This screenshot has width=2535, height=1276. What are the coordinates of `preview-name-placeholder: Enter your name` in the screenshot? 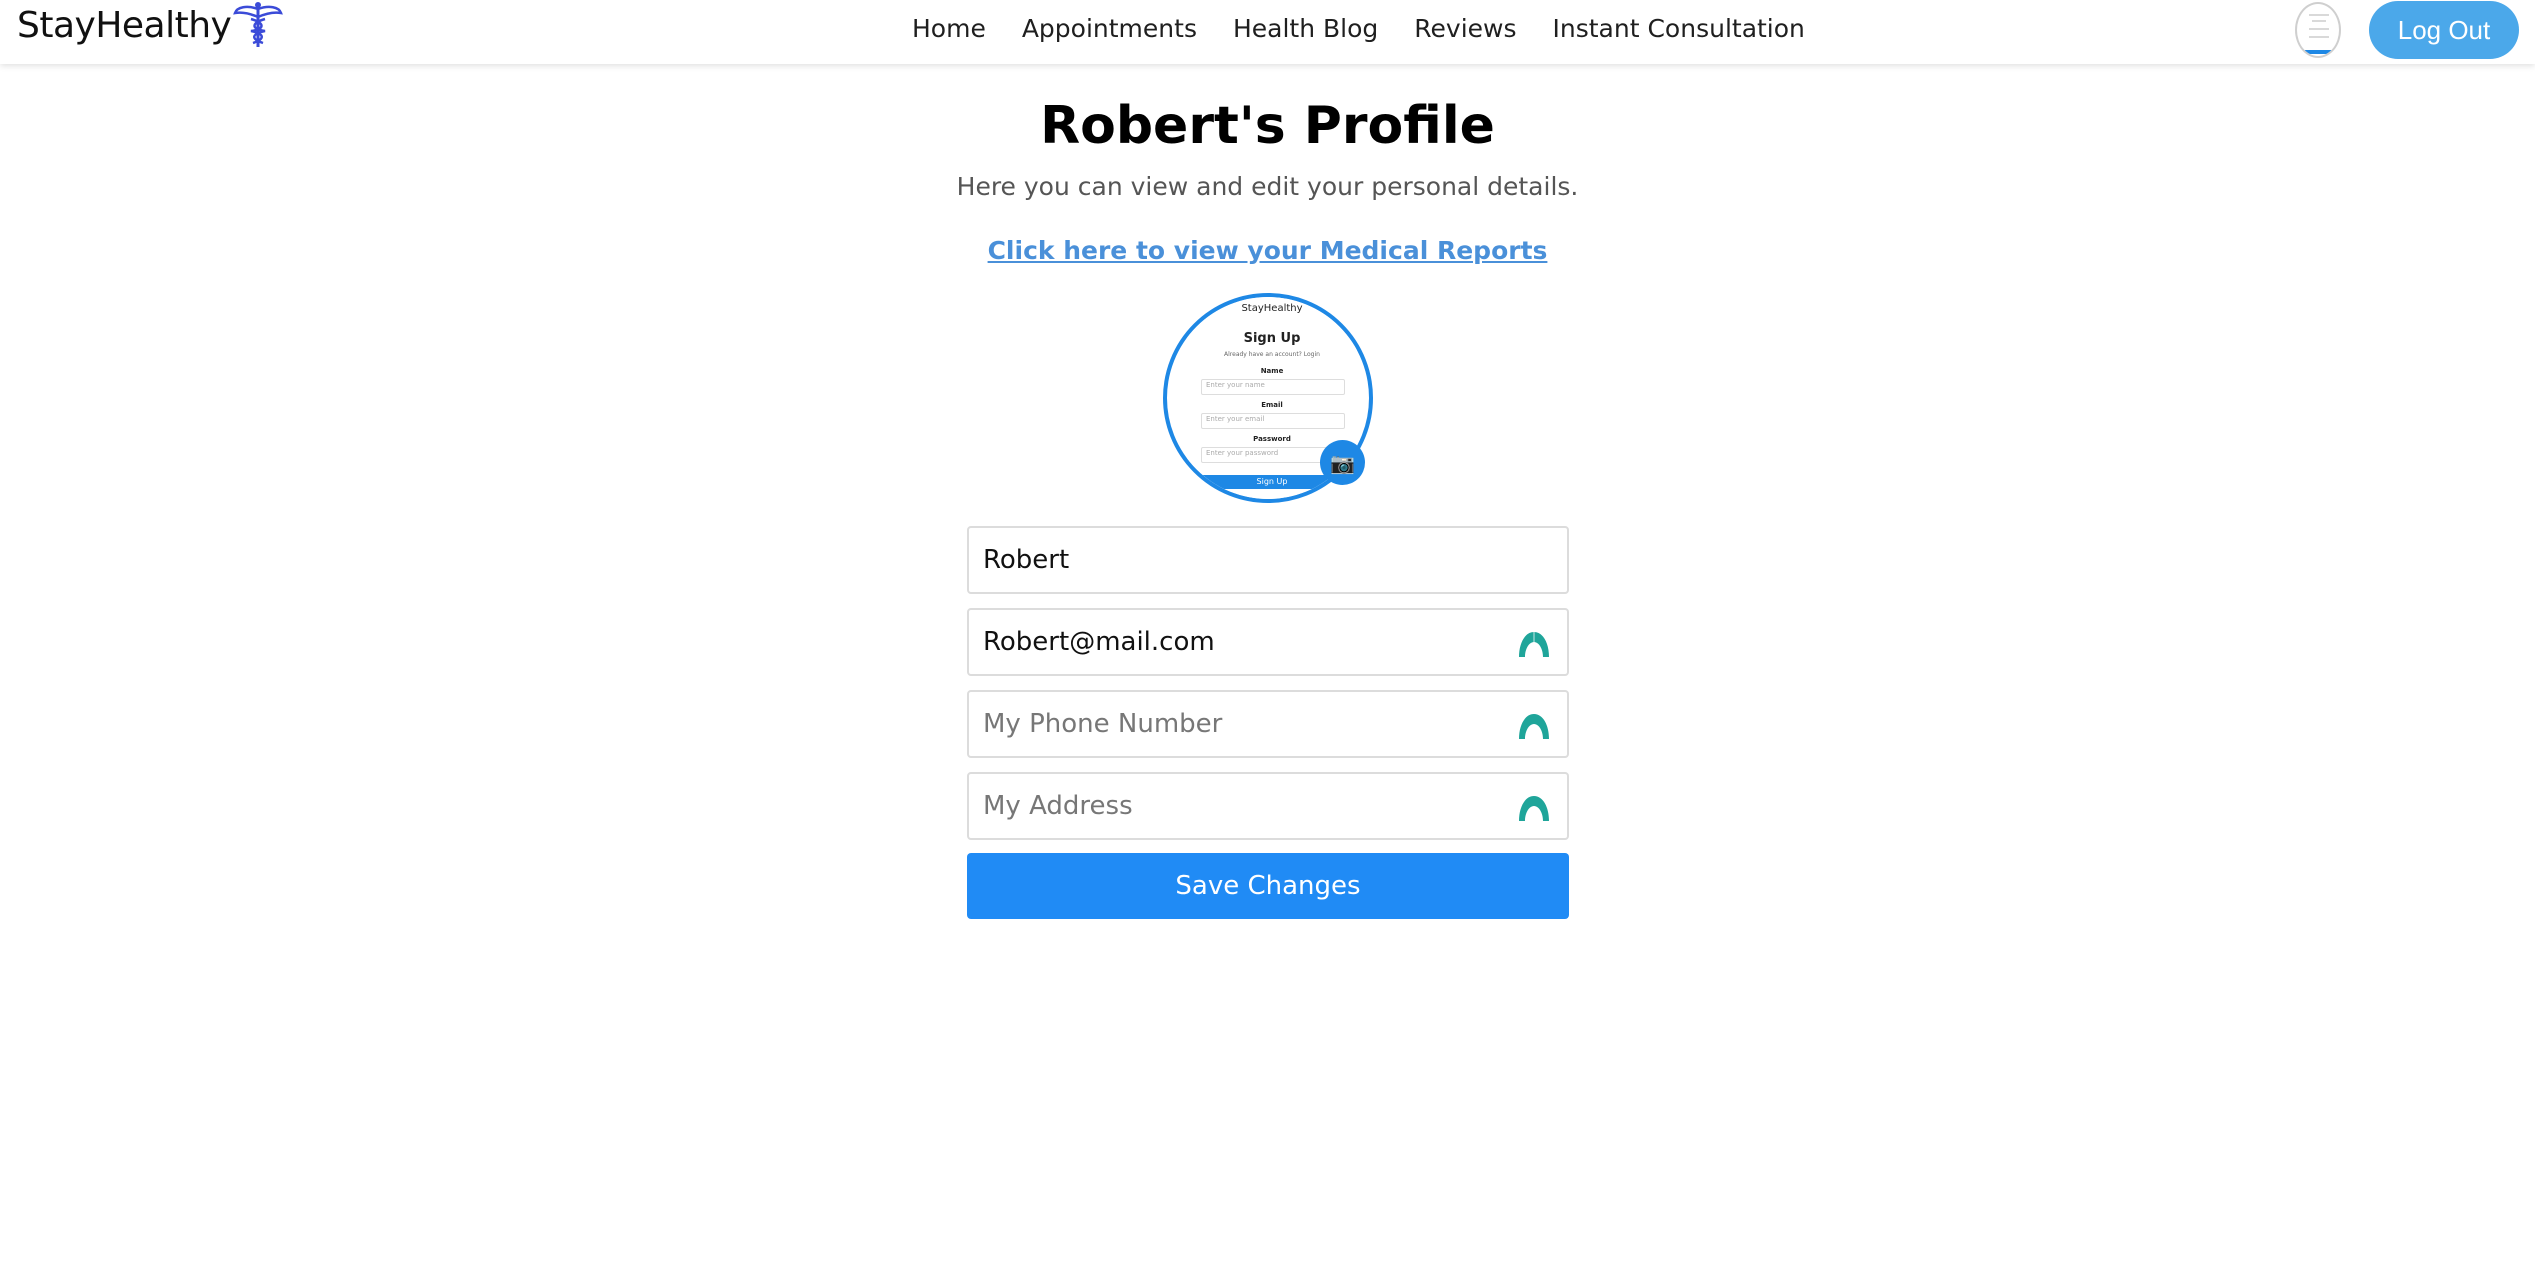 It's located at (1235, 385).